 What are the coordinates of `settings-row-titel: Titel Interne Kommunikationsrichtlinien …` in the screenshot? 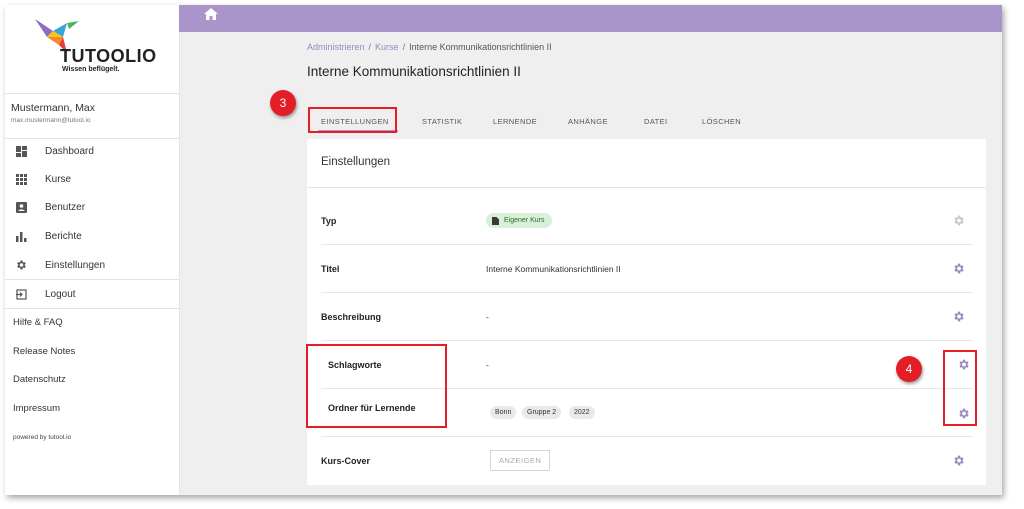 It's located at (646, 269).